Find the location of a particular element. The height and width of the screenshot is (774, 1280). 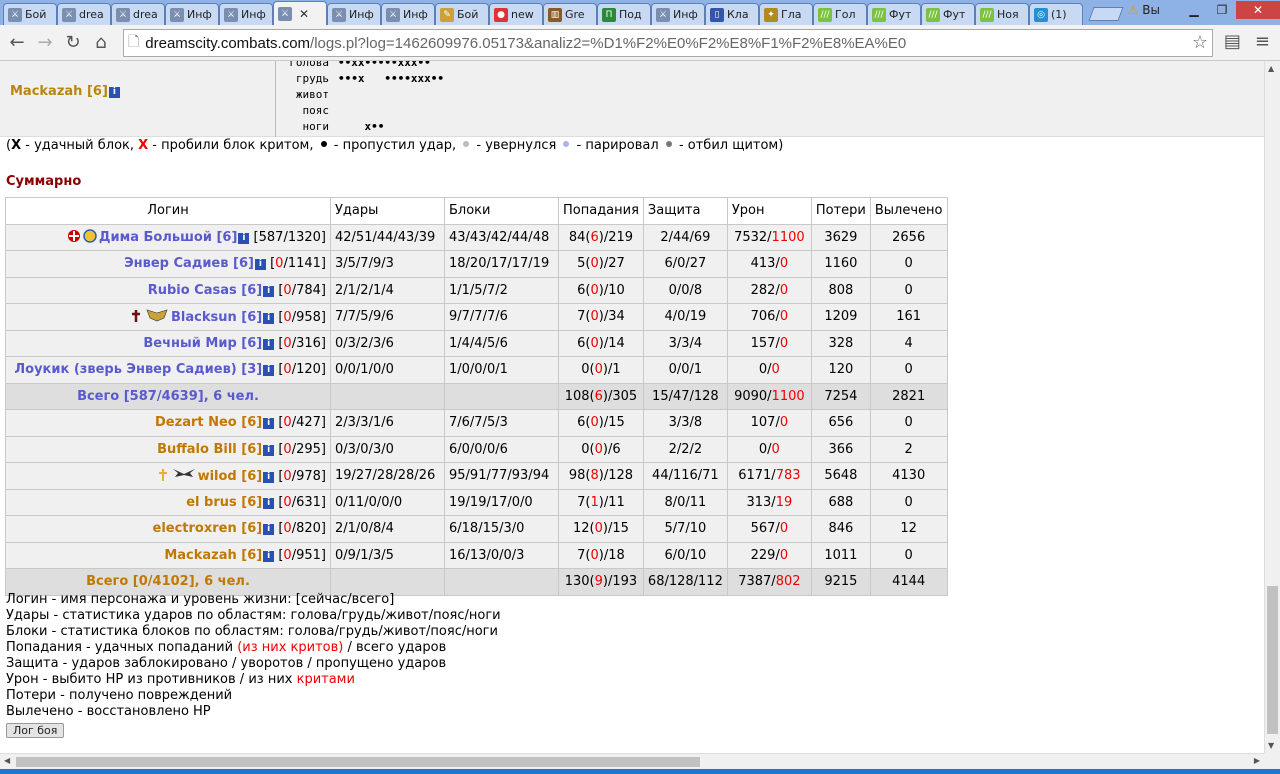

vertical-scroll-thumb is located at coordinates (1272, 660).